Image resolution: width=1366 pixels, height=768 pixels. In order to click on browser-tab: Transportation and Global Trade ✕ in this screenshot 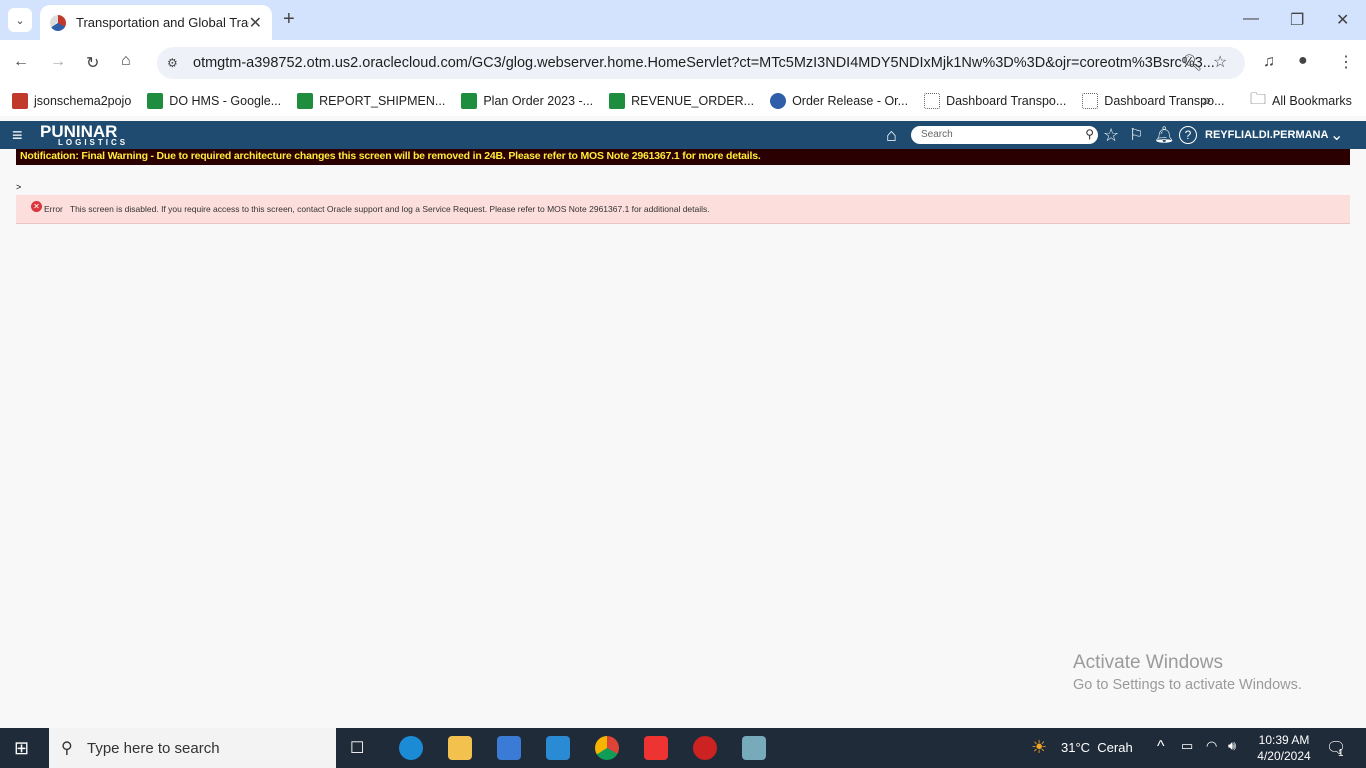, I will do `click(156, 22)`.